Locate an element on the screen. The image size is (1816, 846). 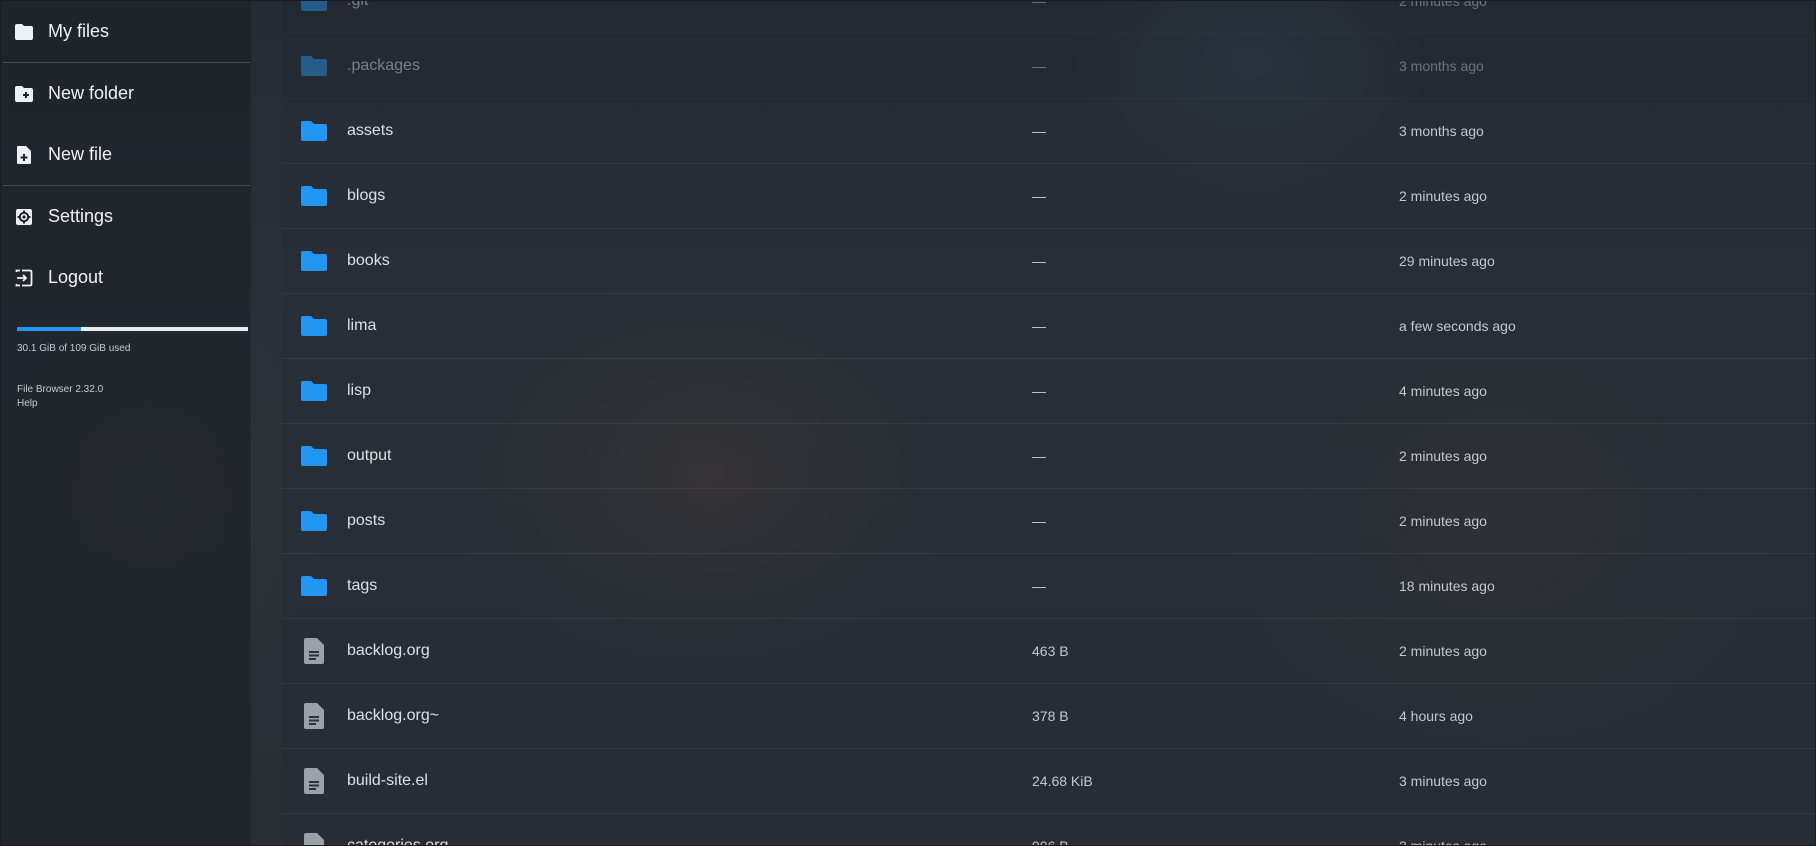
file-name: books is located at coordinates (368, 260).